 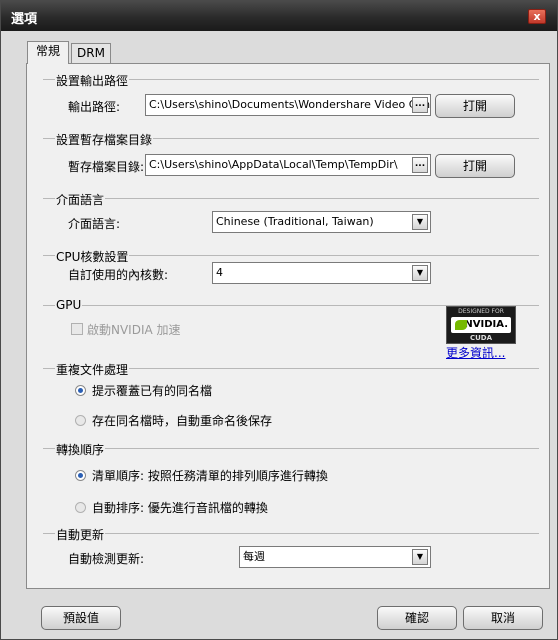 I want to click on cpu-cores-value: 4, so click(x=219, y=272).